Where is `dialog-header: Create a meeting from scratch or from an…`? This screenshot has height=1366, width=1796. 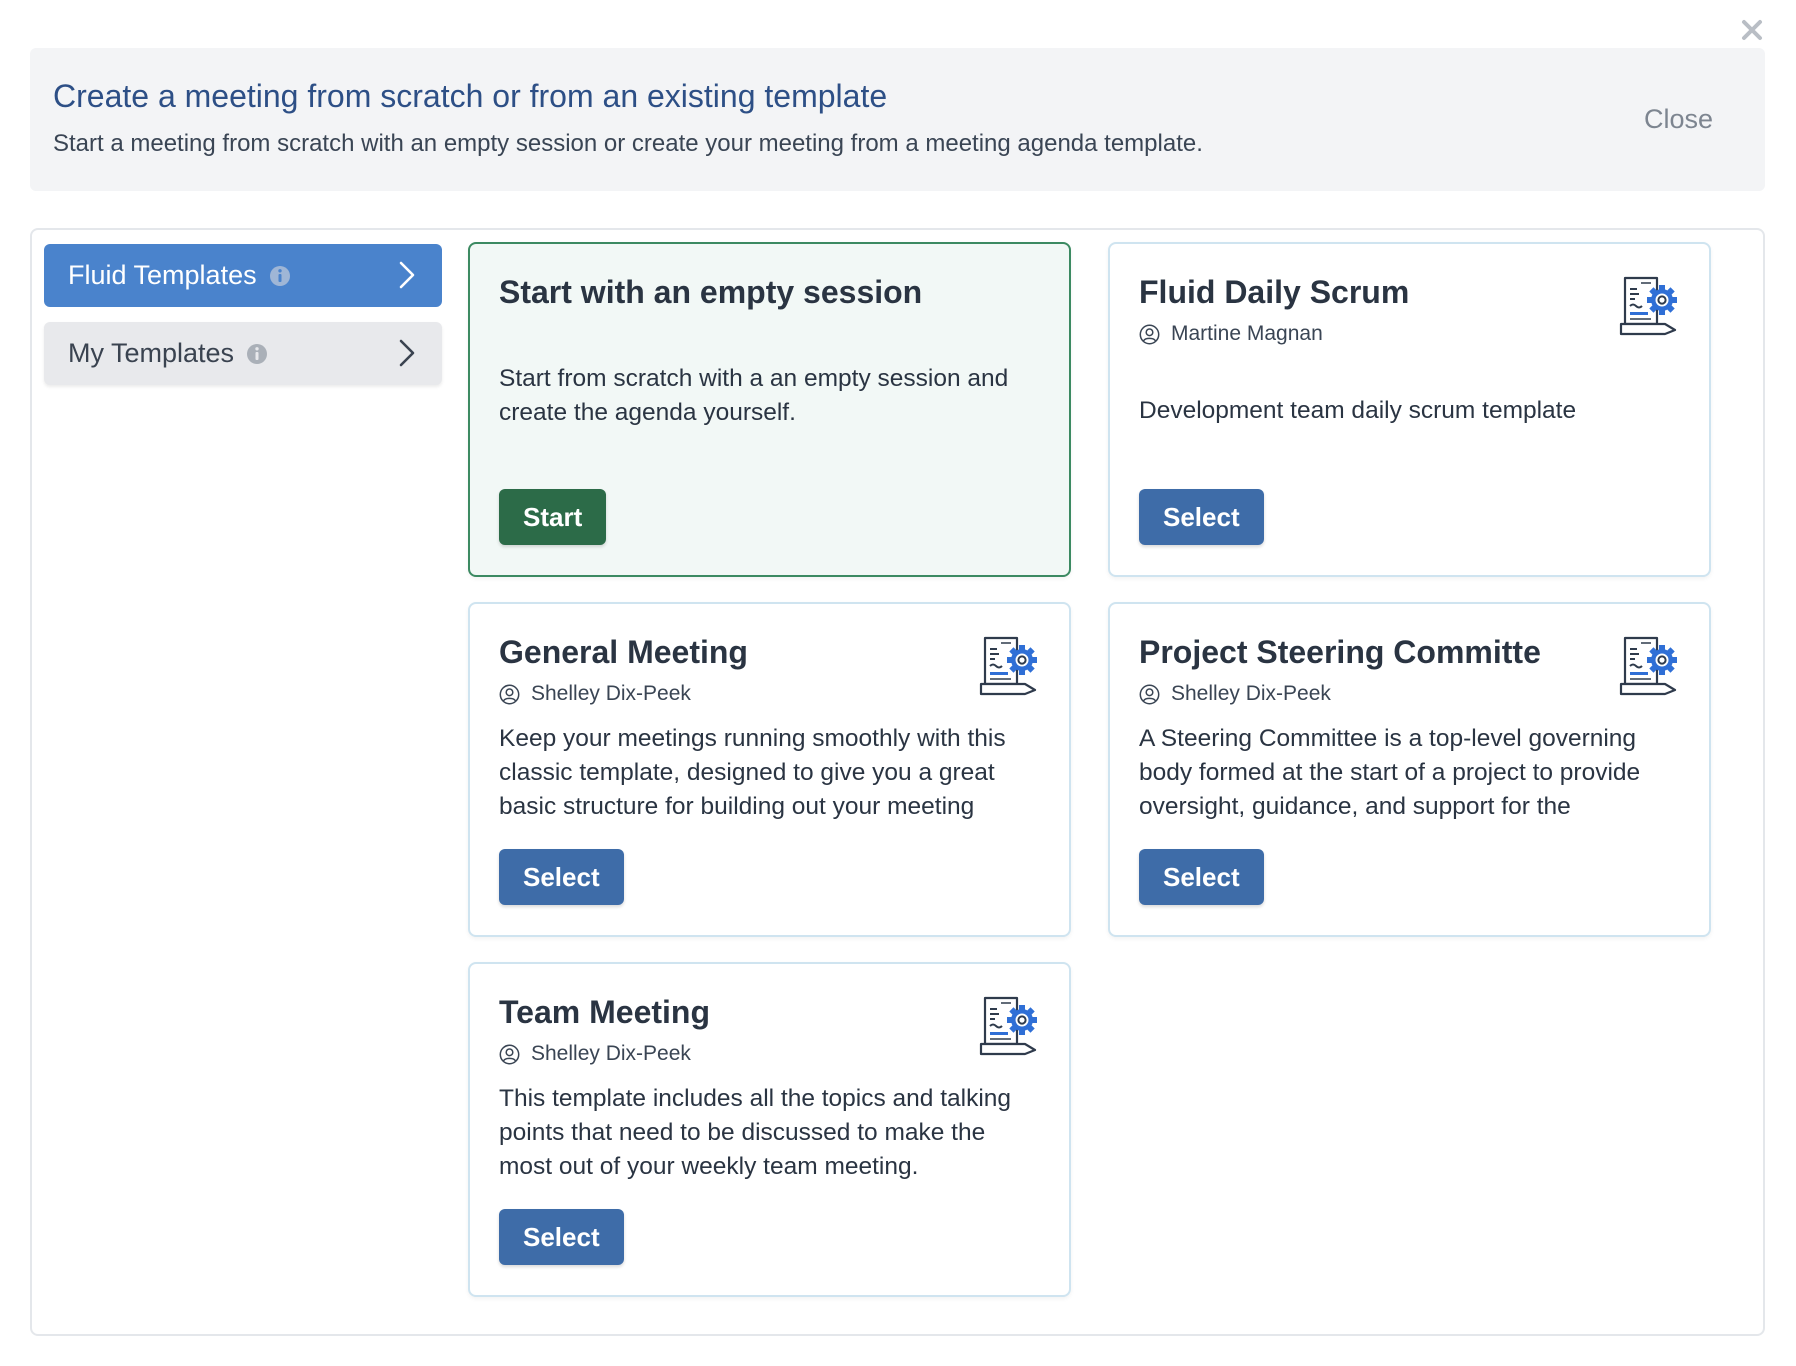
dialog-header: Create a meeting from scratch or from an… is located at coordinates (897, 119).